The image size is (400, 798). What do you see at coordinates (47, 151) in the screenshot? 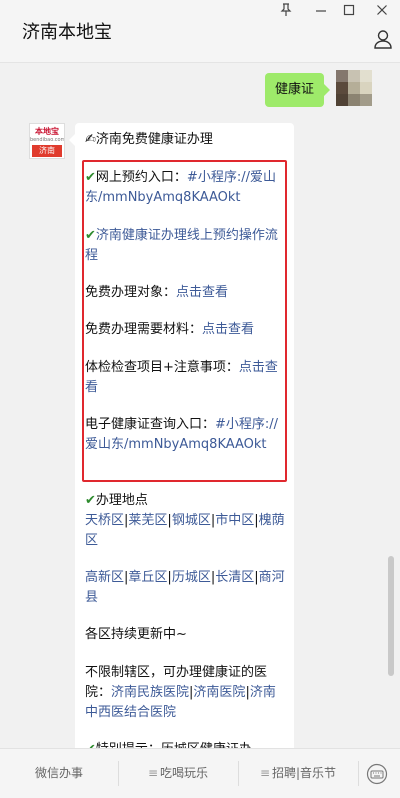
I see `bot-logo-city: 济南` at bounding box center [47, 151].